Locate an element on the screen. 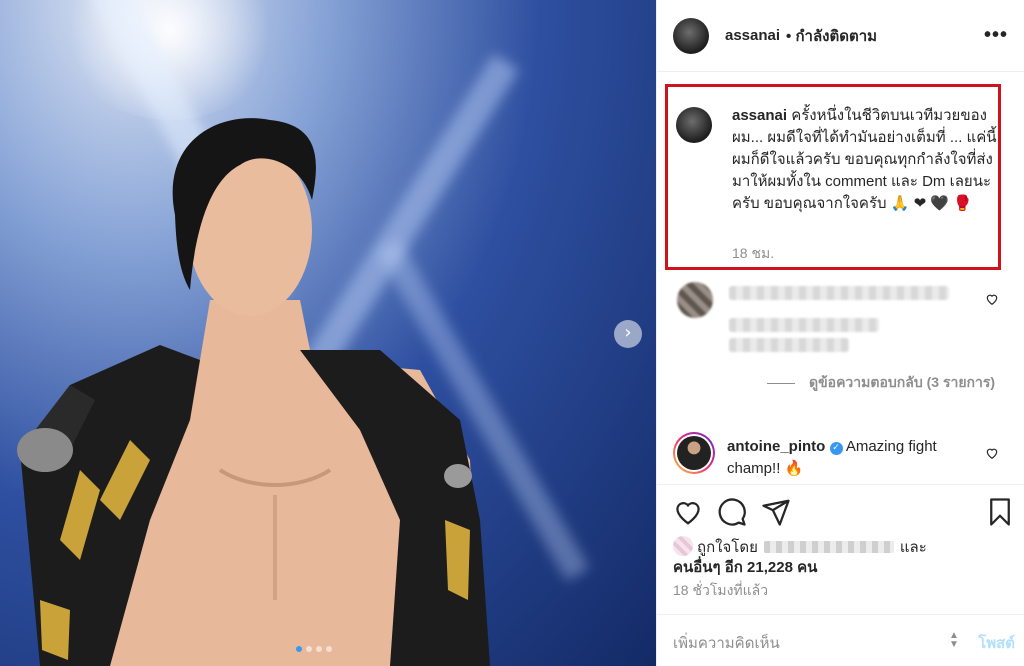 This screenshot has width=1024, height=666. caption-emojis: 🙏 ❤ 🖤 🥊 is located at coordinates (931, 203).